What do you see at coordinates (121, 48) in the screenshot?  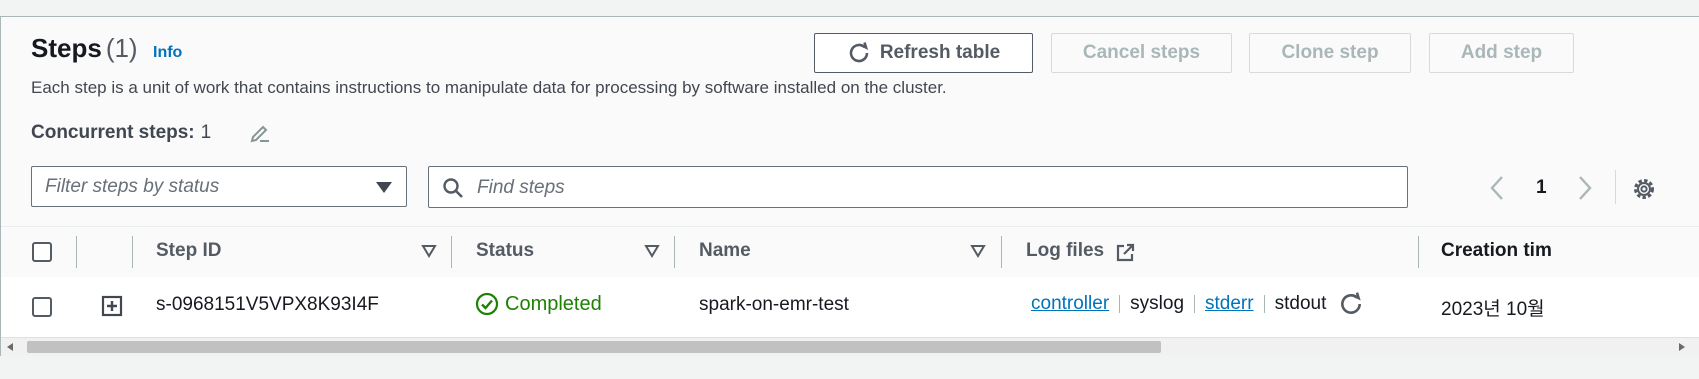 I see `step-count: (1)` at bounding box center [121, 48].